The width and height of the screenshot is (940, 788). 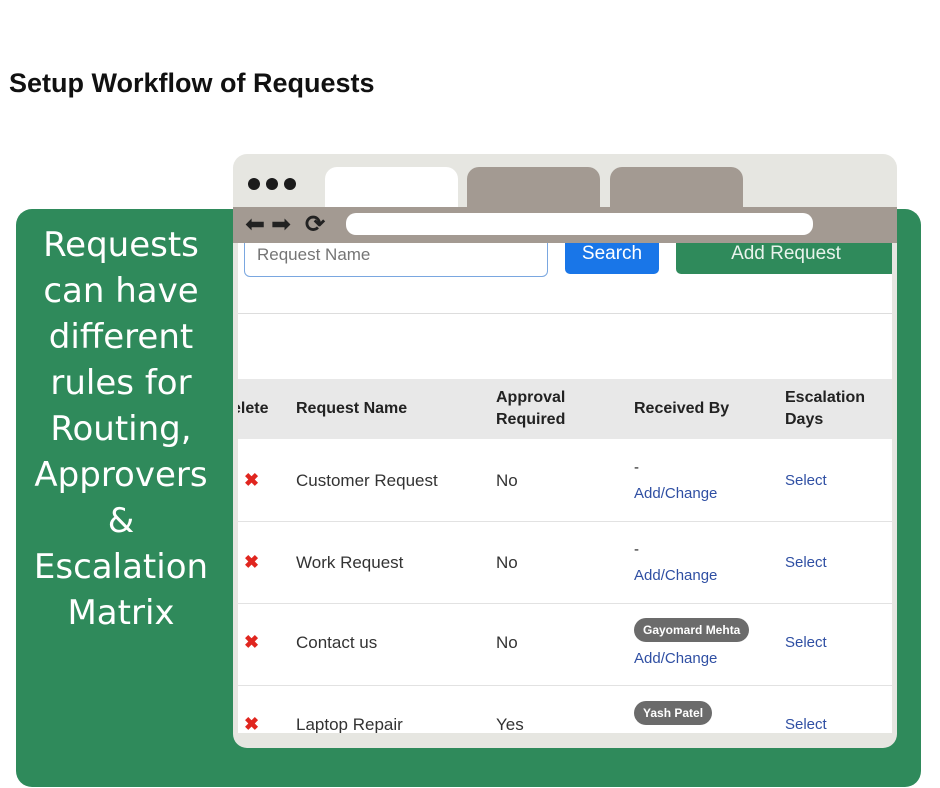 I want to click on reload-icon: ⟳, so click(x=315, y=225).